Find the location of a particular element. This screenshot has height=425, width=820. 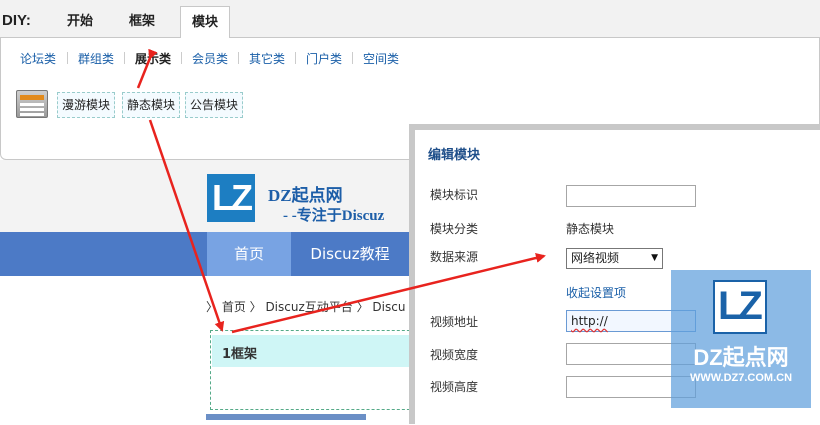

arrow-to-display-category is located at coordinates (147, 68).